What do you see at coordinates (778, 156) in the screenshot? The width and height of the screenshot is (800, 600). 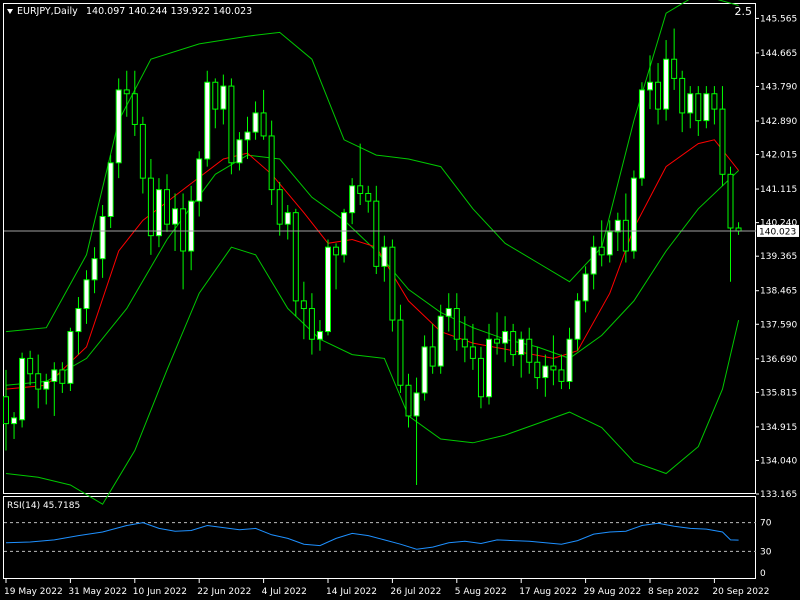 I see `price-tick-label: 142.015` at bounding box center [778, 156].